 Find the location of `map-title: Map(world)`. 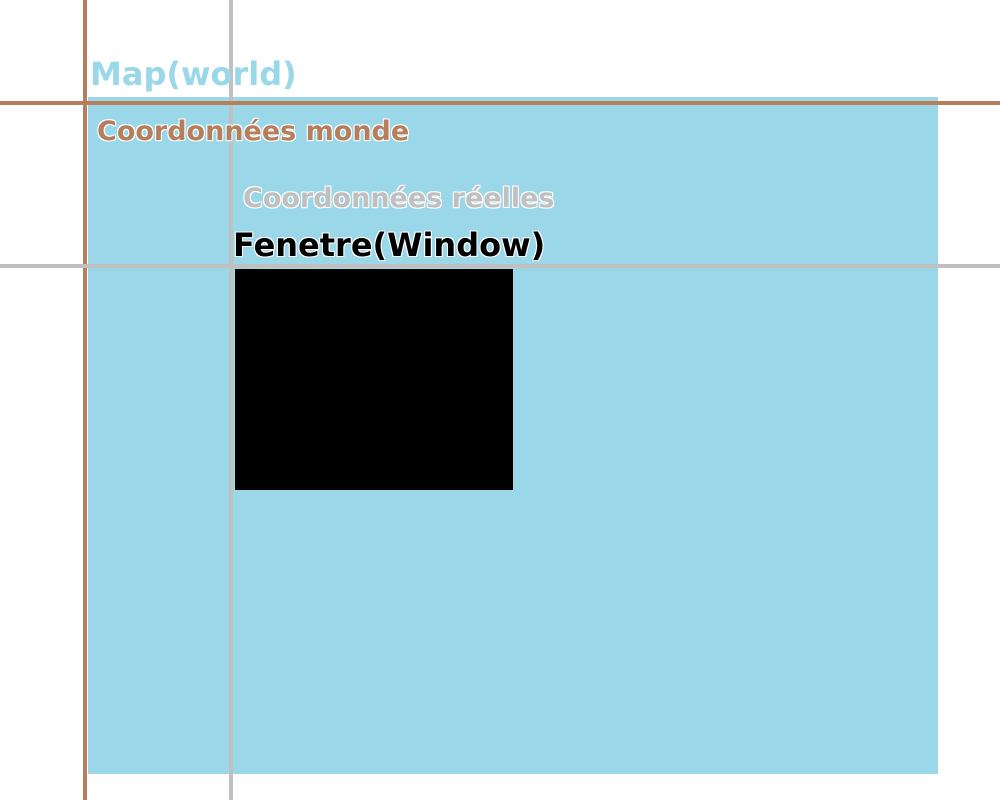

map-title: Map(world) is located at coordinates (193, 74).